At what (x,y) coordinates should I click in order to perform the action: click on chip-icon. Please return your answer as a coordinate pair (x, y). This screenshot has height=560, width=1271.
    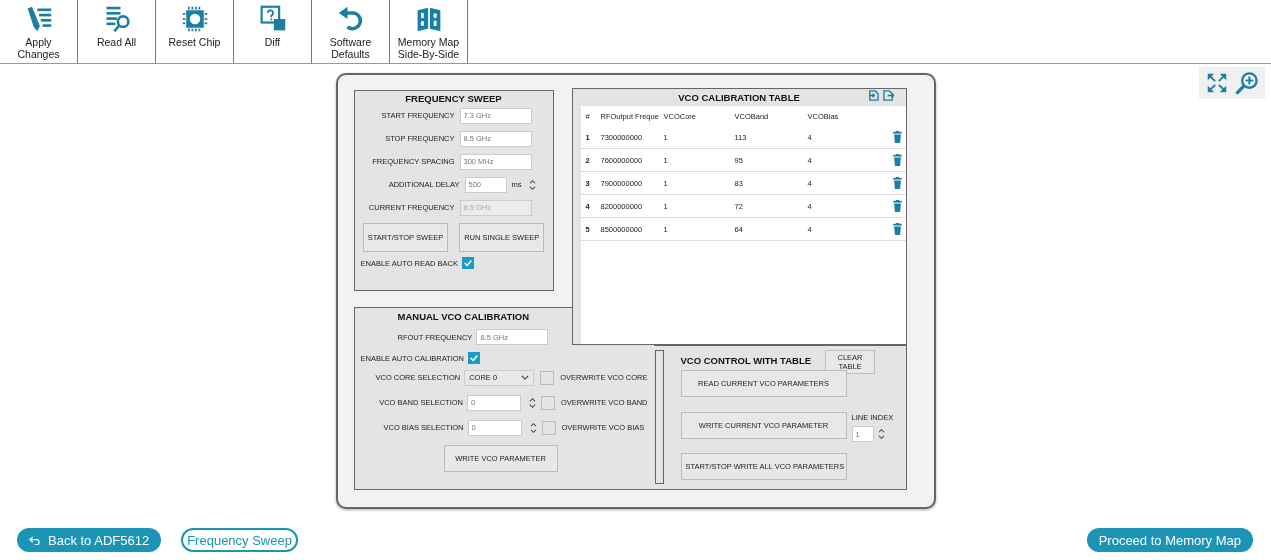
    Looking at the image, I should click on (194, 19).